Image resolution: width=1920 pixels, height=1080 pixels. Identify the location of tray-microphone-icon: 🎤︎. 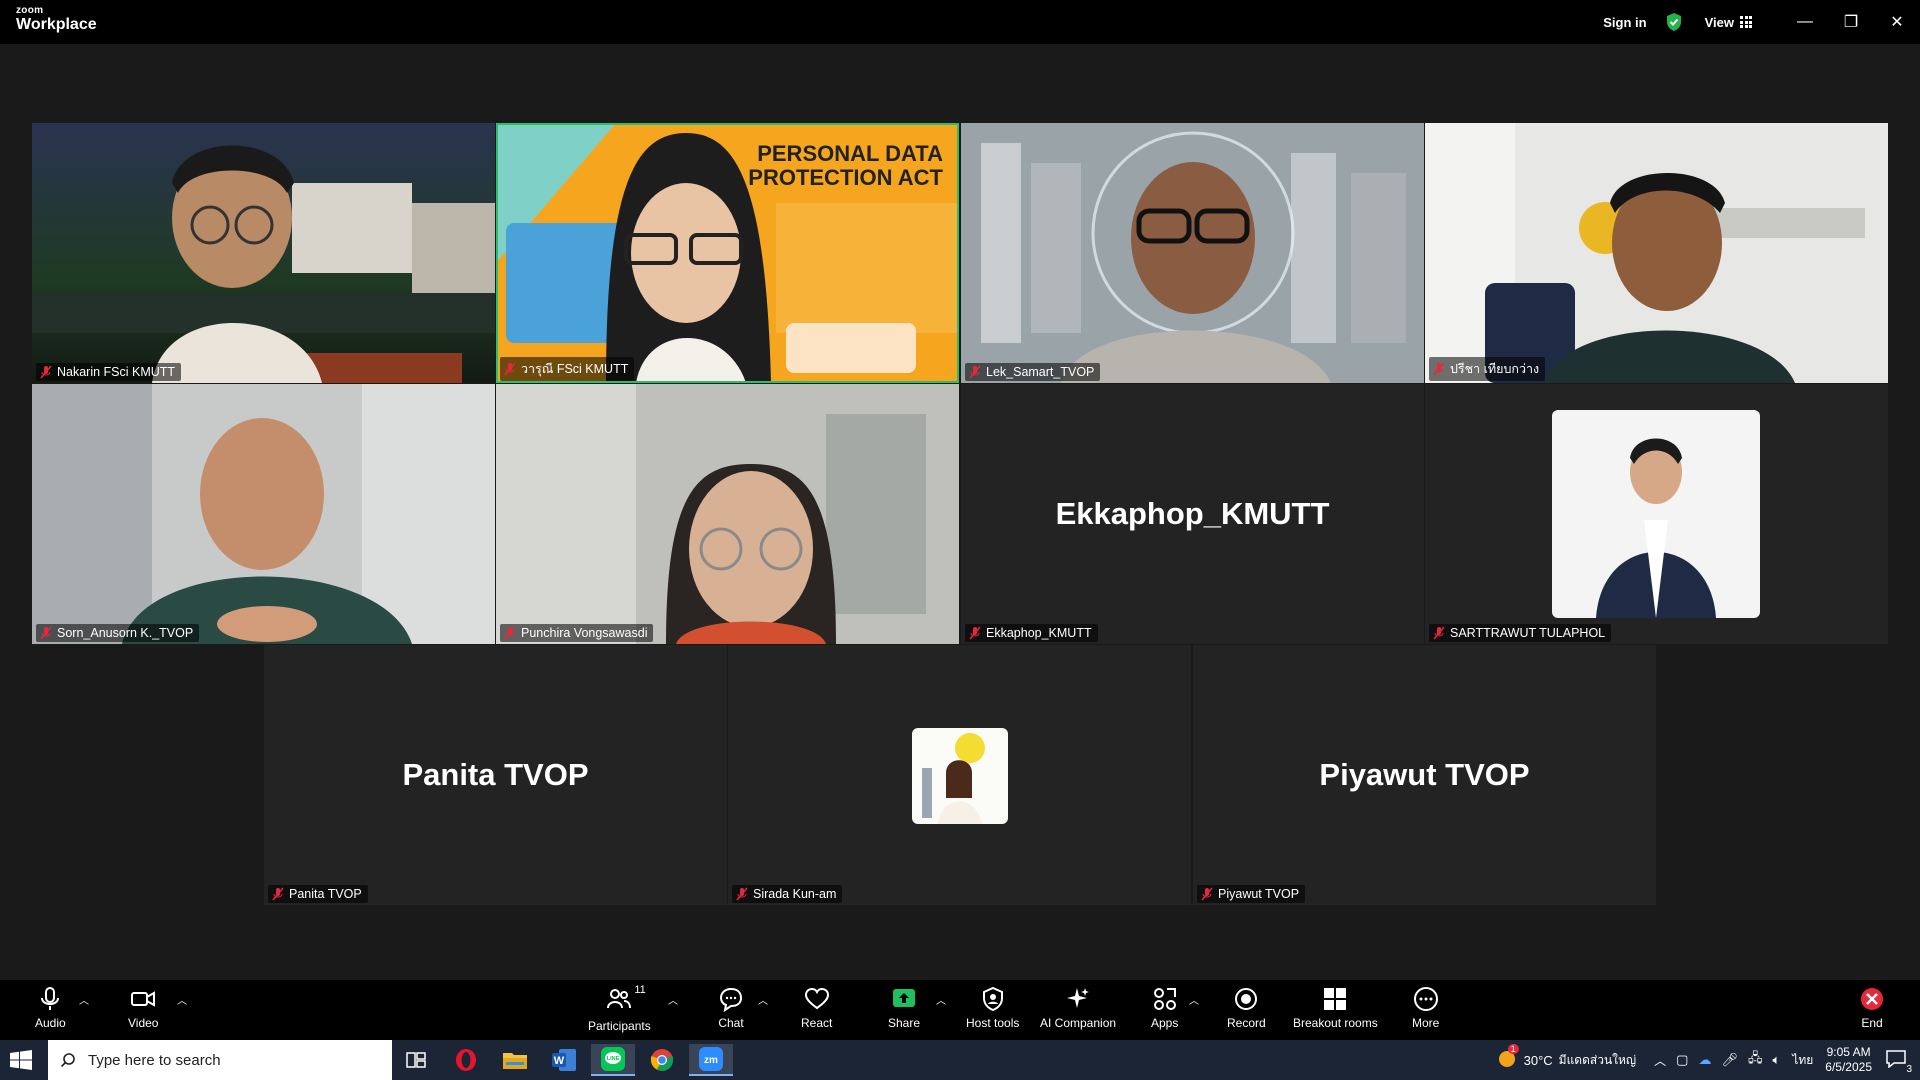
(1729, 1060).